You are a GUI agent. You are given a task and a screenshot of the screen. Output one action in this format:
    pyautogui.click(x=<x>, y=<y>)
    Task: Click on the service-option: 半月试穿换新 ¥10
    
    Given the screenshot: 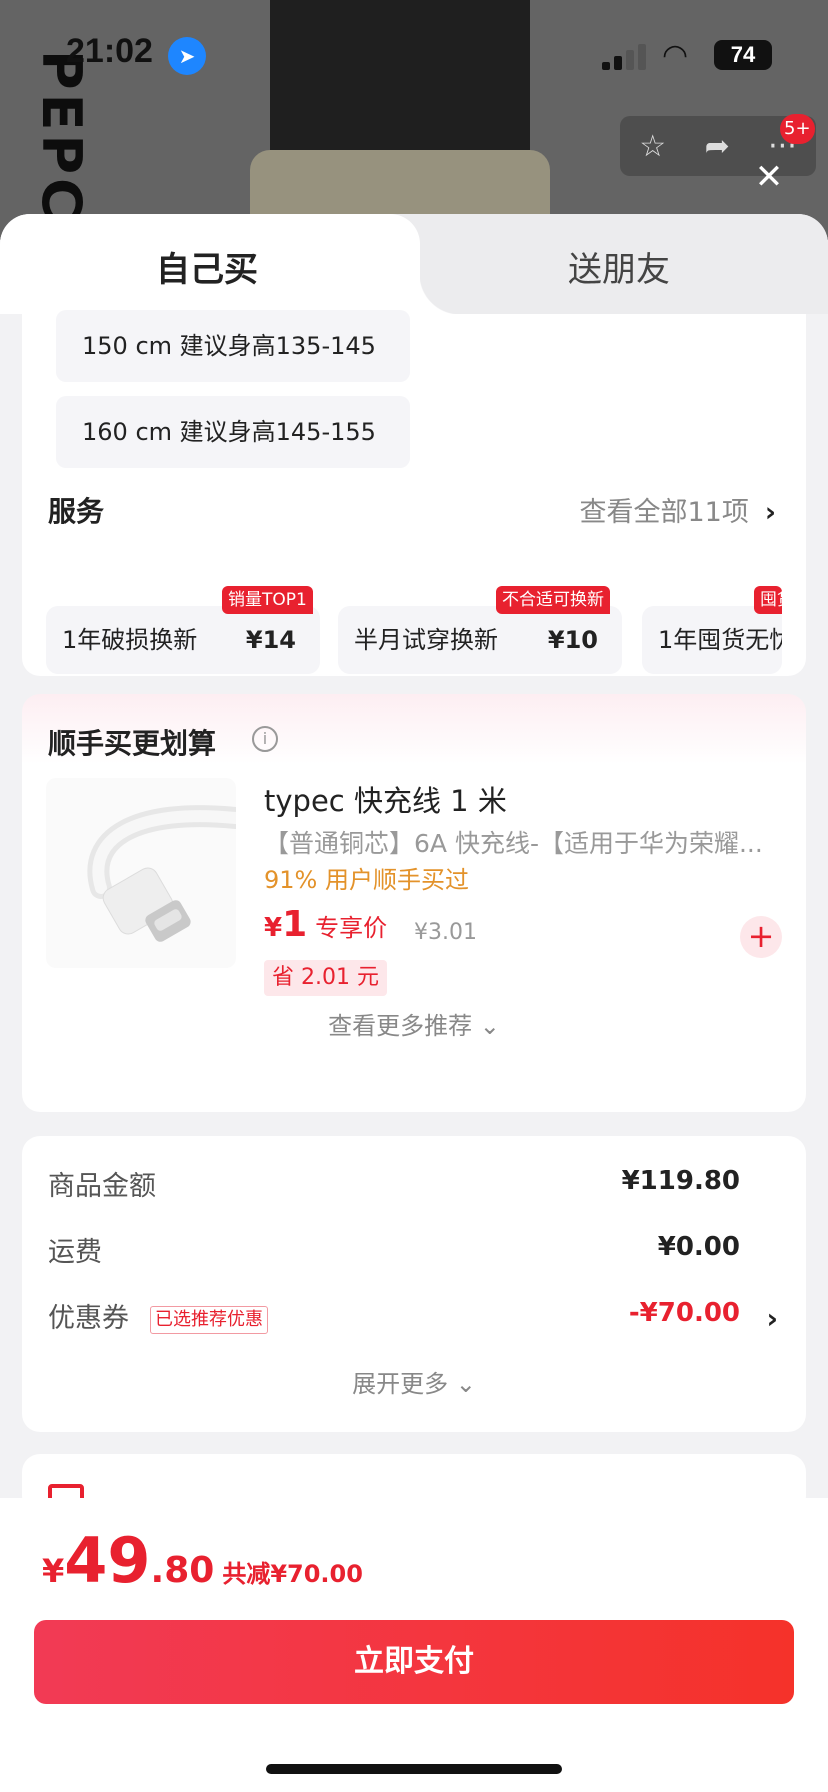 What is the action you would take?
    pyautogui.click(x=480, y=640)
    